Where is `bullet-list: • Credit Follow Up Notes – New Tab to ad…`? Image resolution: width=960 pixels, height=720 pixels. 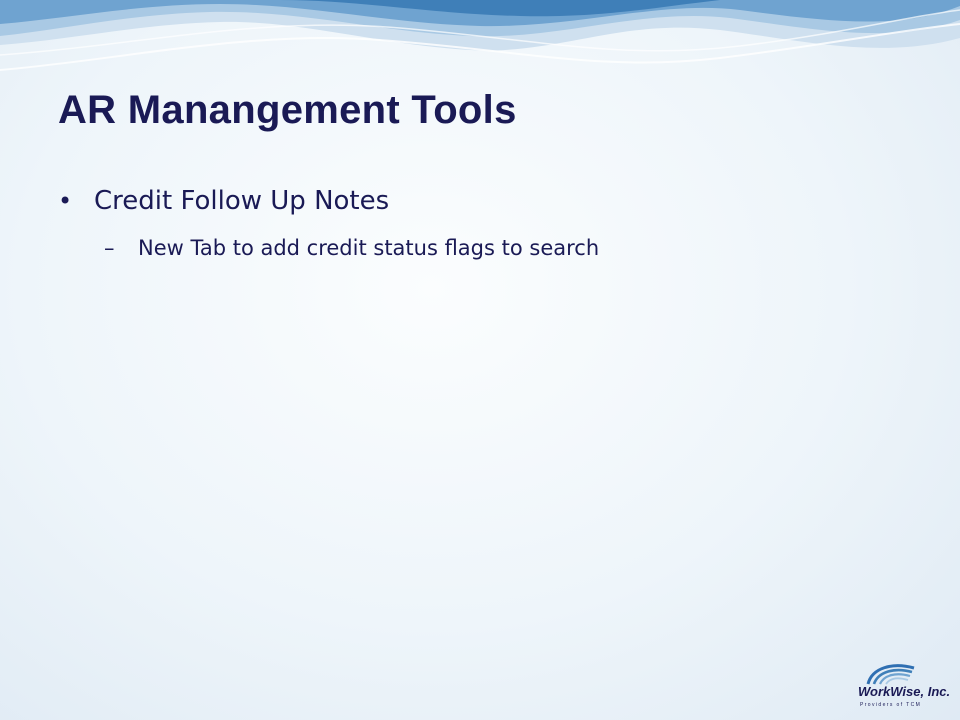 bullet-list: • Credit Follow Up Notes – New Tab to ad… is located at coordinates (328, 223).